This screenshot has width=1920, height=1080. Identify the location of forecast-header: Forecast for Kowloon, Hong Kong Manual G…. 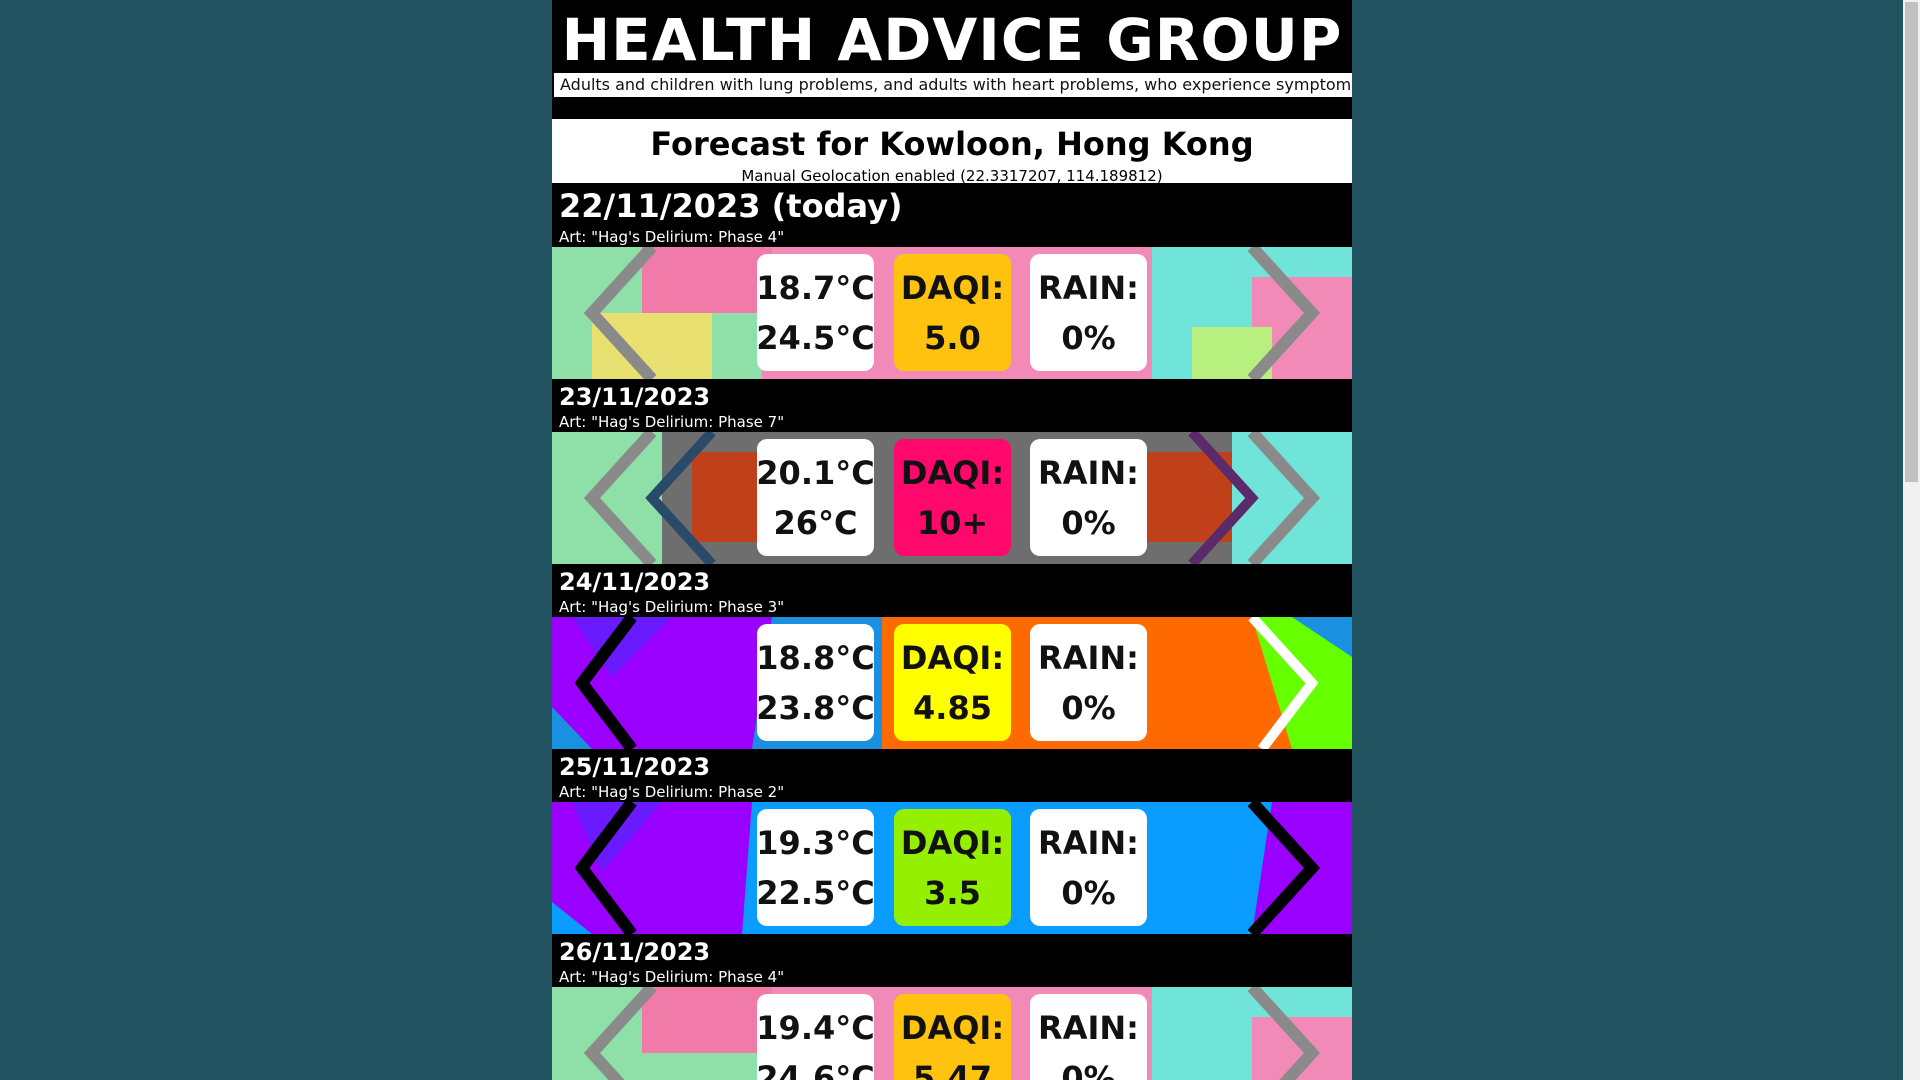
(952, 152).